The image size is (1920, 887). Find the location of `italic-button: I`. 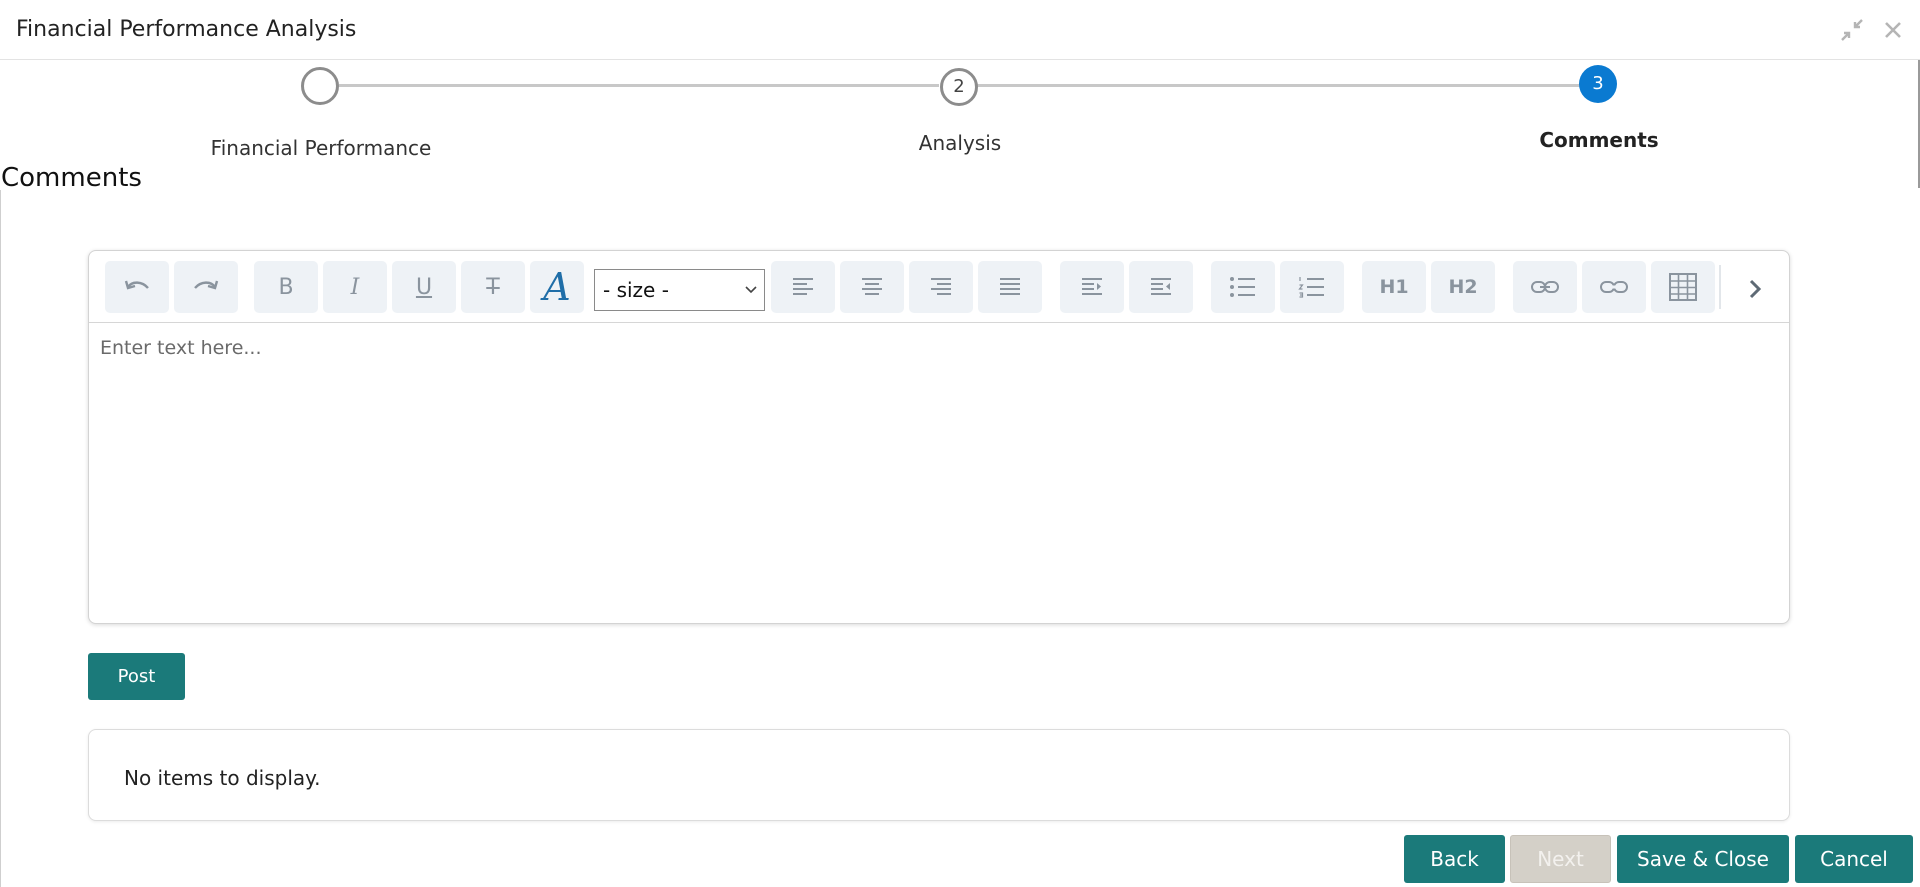

italic-button: I is located at coordinates (355, 287).